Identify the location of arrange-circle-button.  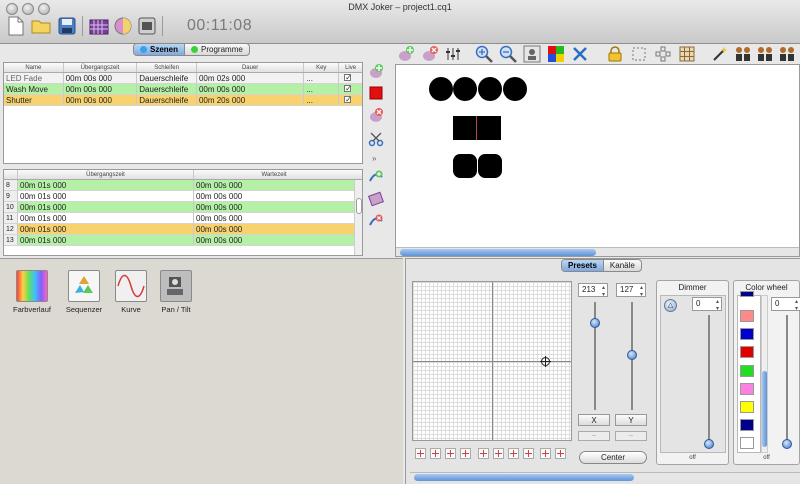
(663, 54).